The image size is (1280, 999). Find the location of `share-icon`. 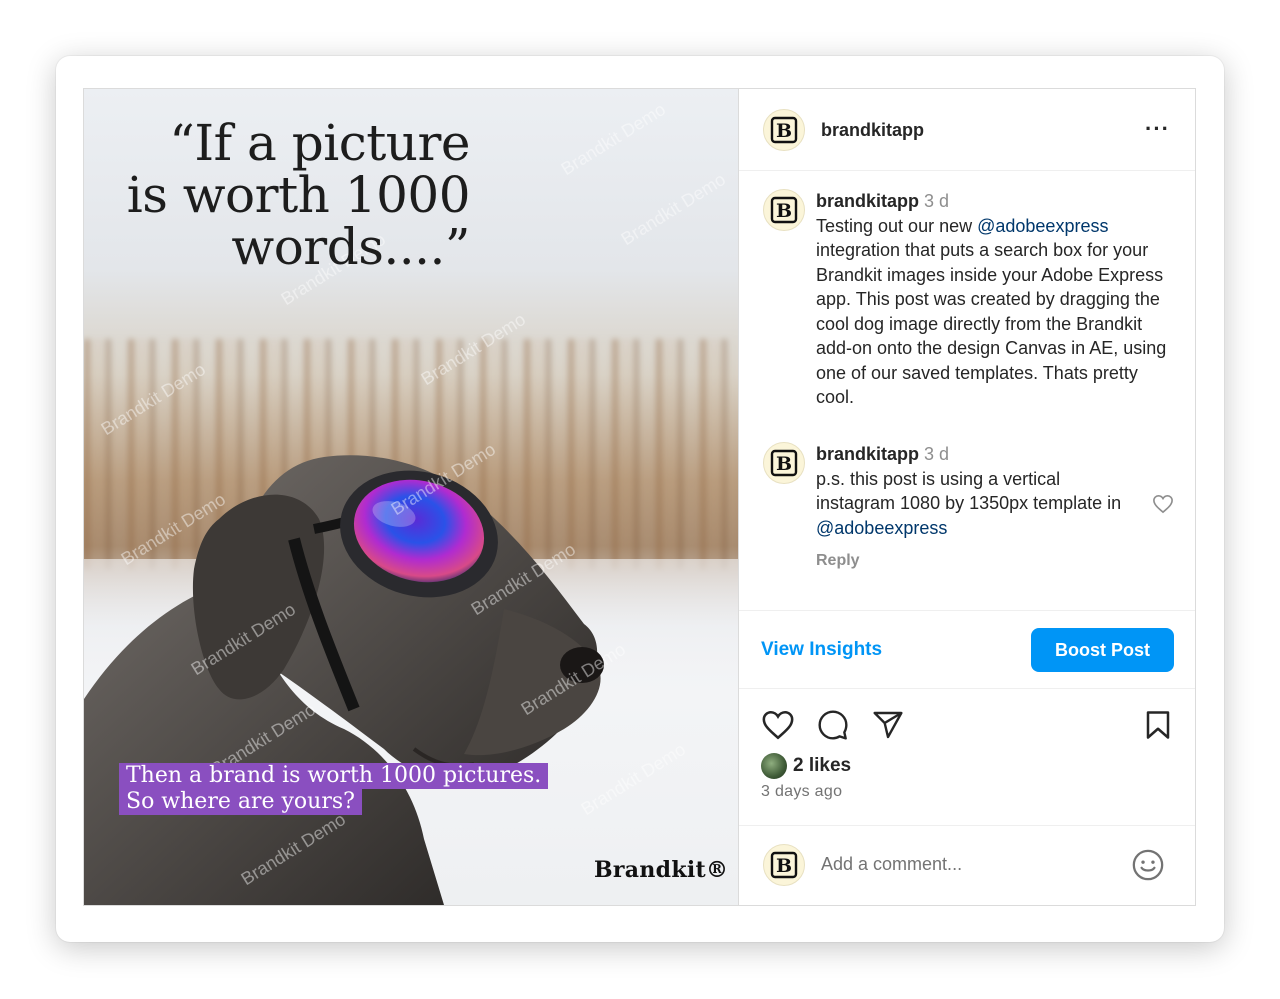

share-icon is located at coordinates (888, 725).